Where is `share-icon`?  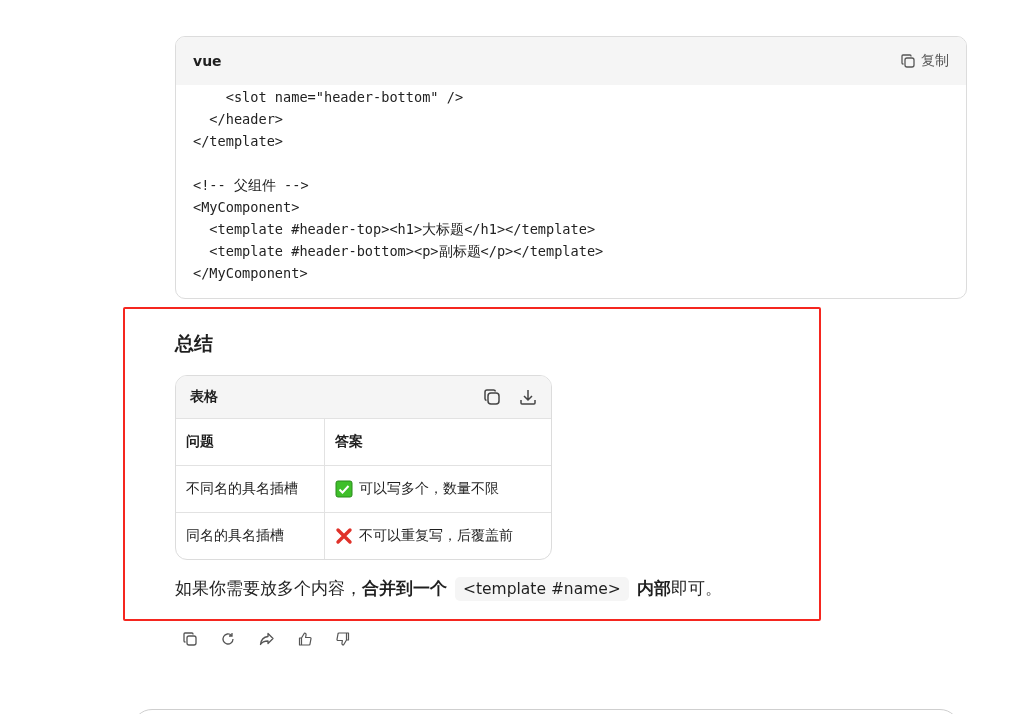 share-icon is located at coordinates (266, 639).